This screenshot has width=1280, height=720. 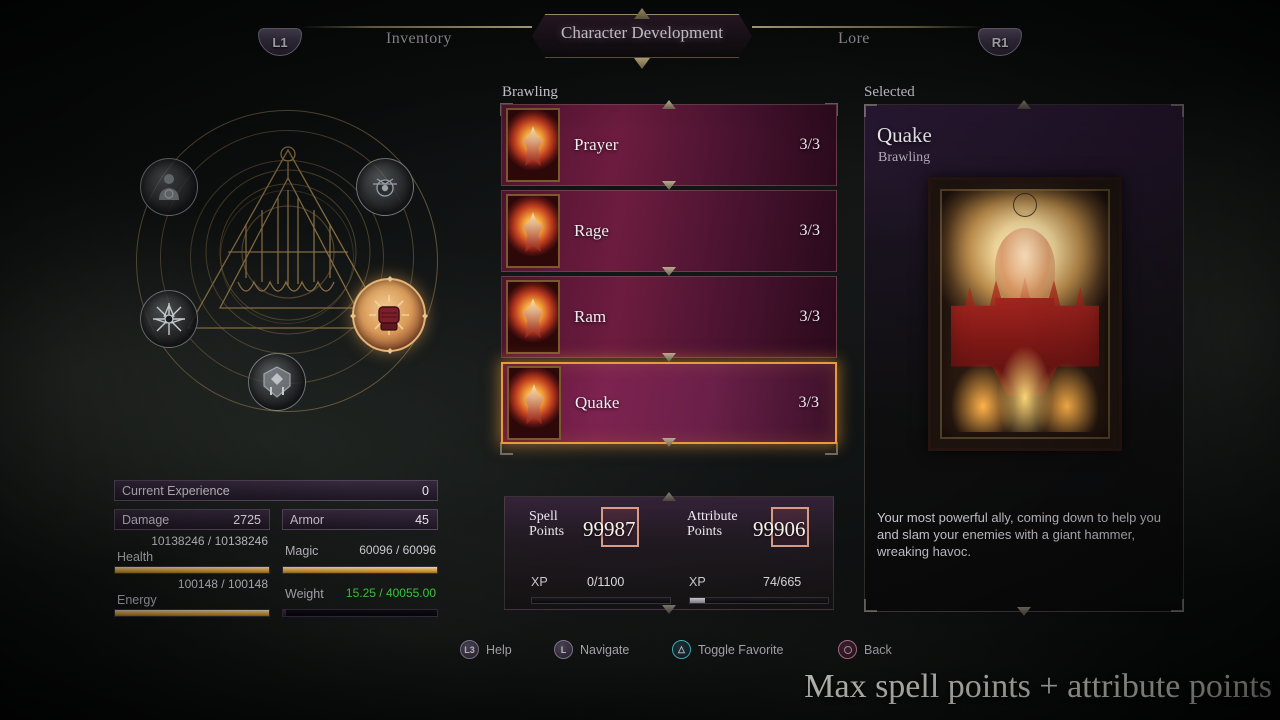 I want to click on footer-button-navigate: L Navigate, so click(x=591, y=649).